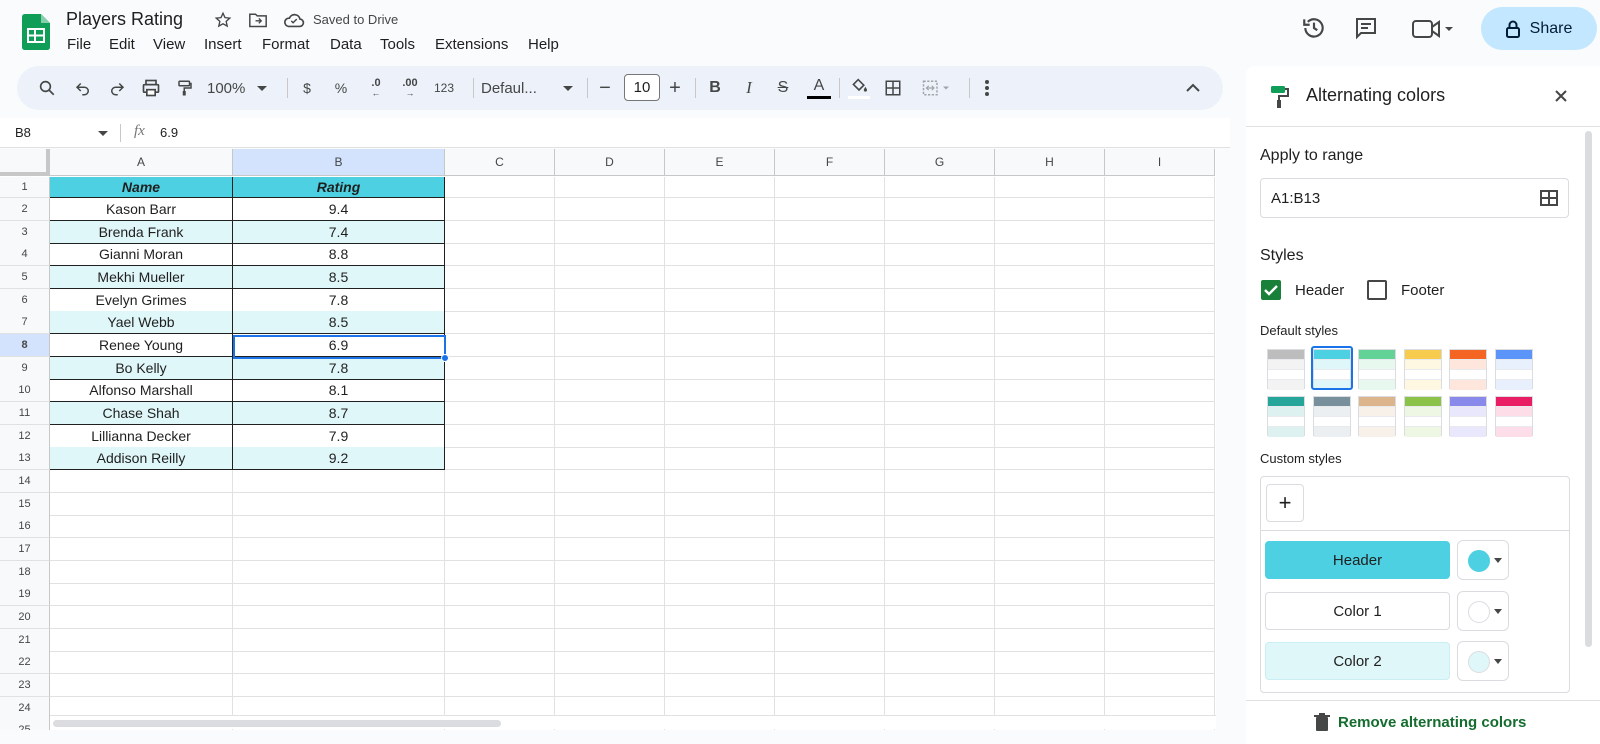 The width and height of the screenshot is (1600, 744). What do you see at coordinates (25, 708) in the screenshot?
I see `row-header-24: 24` at bounding box center [25, 708].